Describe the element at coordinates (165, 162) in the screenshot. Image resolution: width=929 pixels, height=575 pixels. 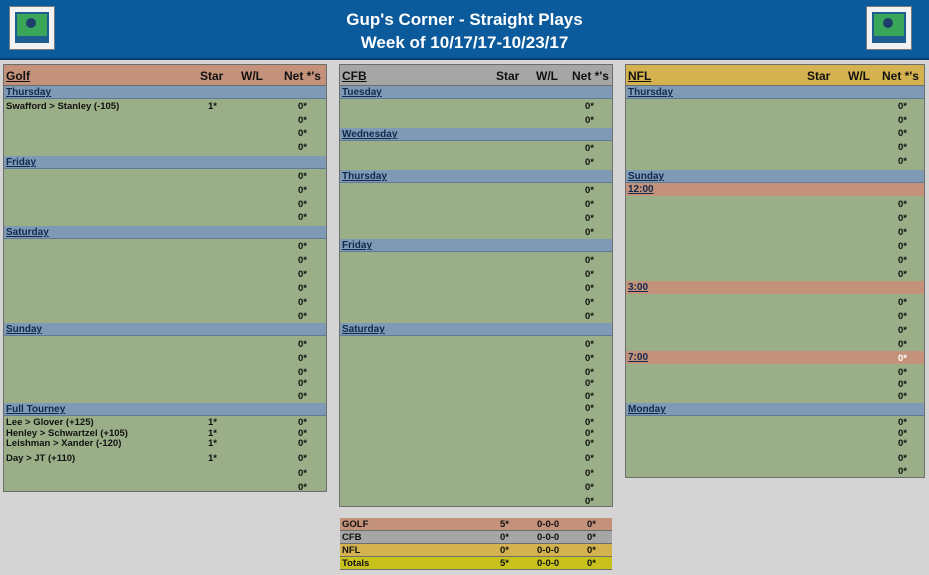
I see `golf-section-friday: Friday` at that location.